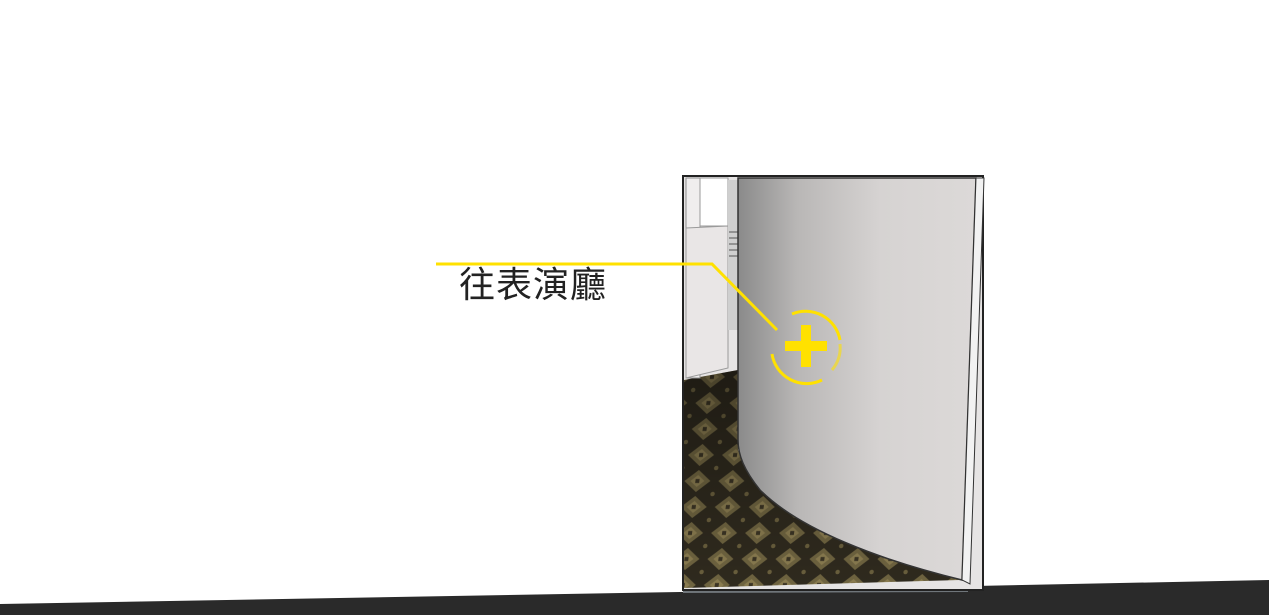 Image resolution: width=1269 pixels, height=615 pixels. Describe the element at coordinates (533, 286) in the screenshot. I see `hotspot-label: 往表演廳` at that location.